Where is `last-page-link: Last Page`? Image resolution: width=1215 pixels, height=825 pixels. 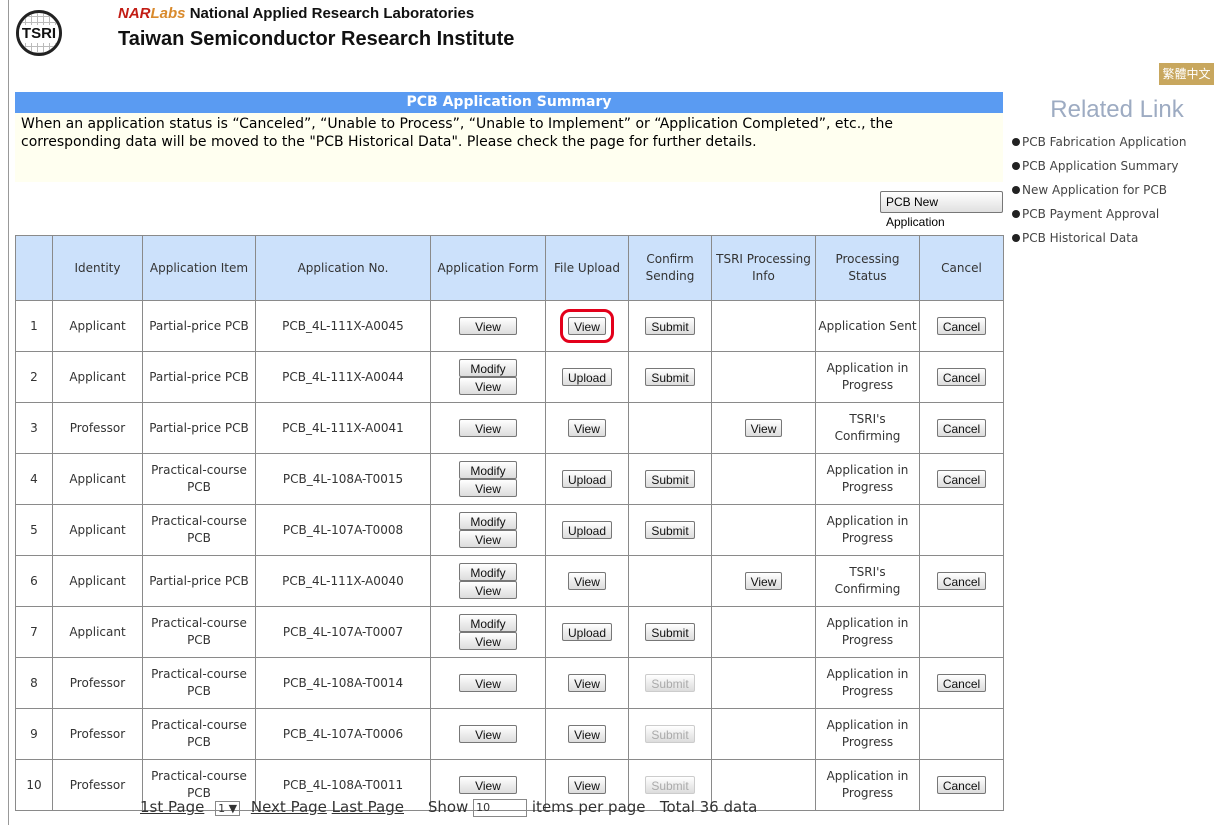
last-page-link: Last Page is located at coordinates (368, 807).